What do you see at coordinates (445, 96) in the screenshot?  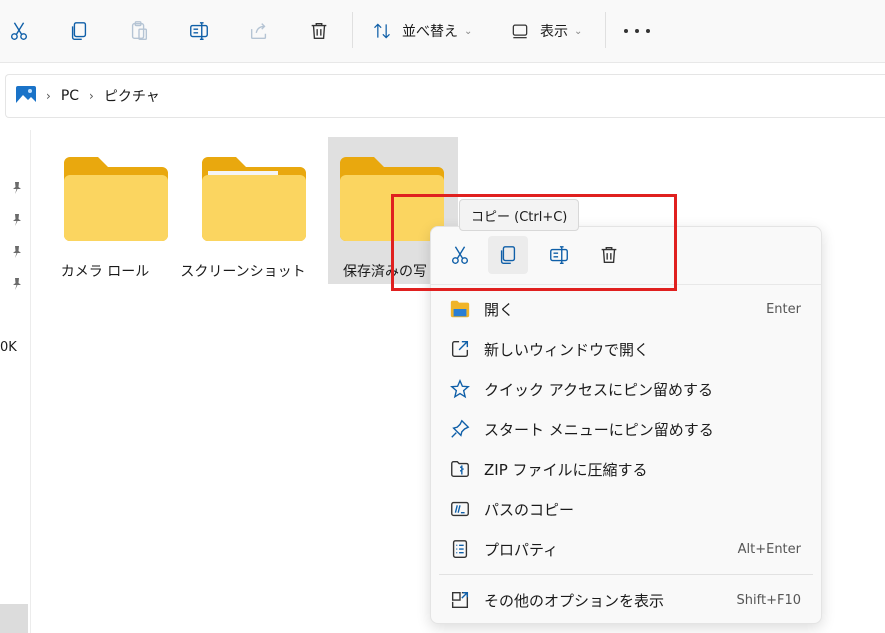 I see `address-bar: › PC › ピクチャ` at bounding box center [445, 96].